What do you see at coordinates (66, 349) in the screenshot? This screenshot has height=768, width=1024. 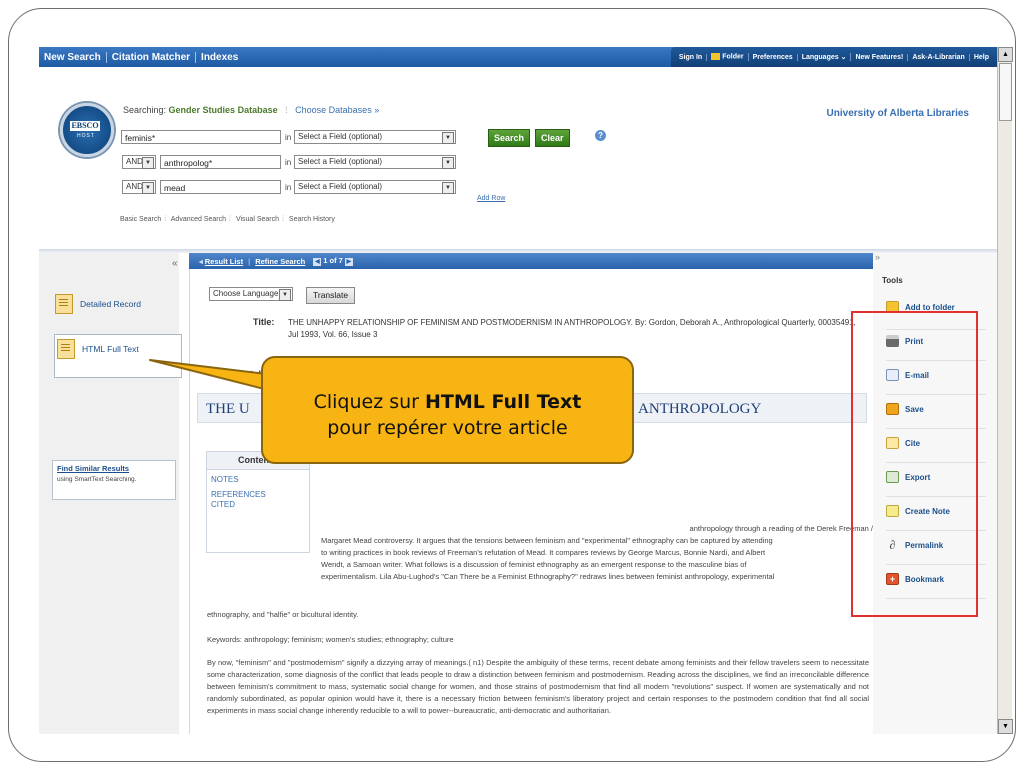 I see `html-document-icon` at bounding box center [66, 349].